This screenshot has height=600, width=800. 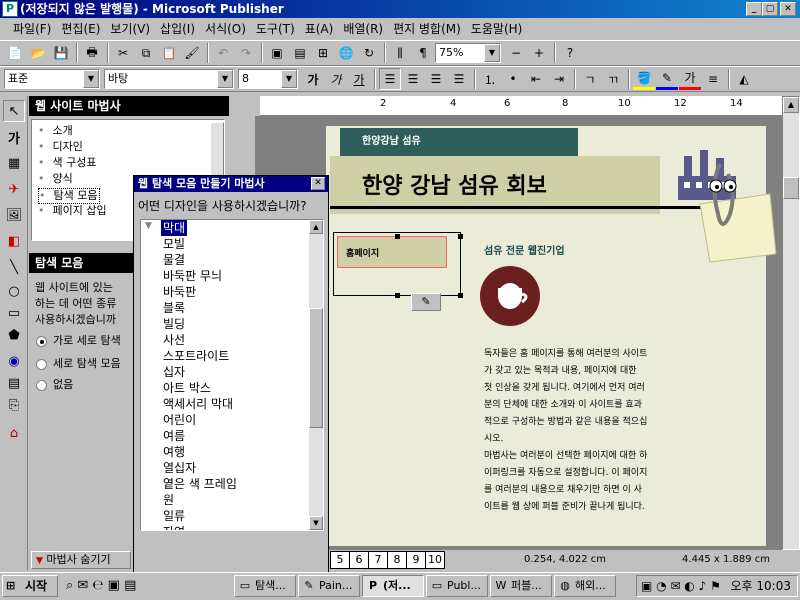 What do you see at coordinates (510, 296) in the screenshot?
I see `coffee-cup-icon` at bounding box center [510, 296].